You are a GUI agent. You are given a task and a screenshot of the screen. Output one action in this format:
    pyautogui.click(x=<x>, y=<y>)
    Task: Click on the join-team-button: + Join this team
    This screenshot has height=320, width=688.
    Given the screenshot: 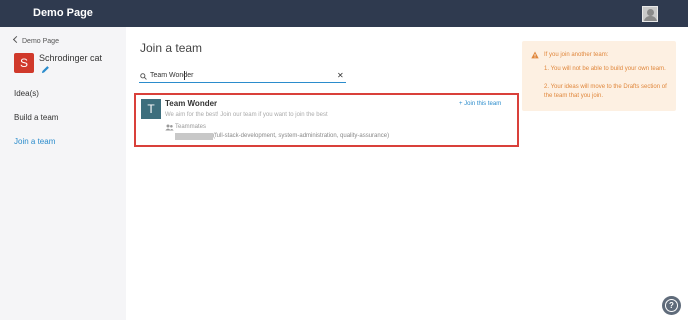 What is the action you would take?
    pyautogui.click(x=480, y=104)
    